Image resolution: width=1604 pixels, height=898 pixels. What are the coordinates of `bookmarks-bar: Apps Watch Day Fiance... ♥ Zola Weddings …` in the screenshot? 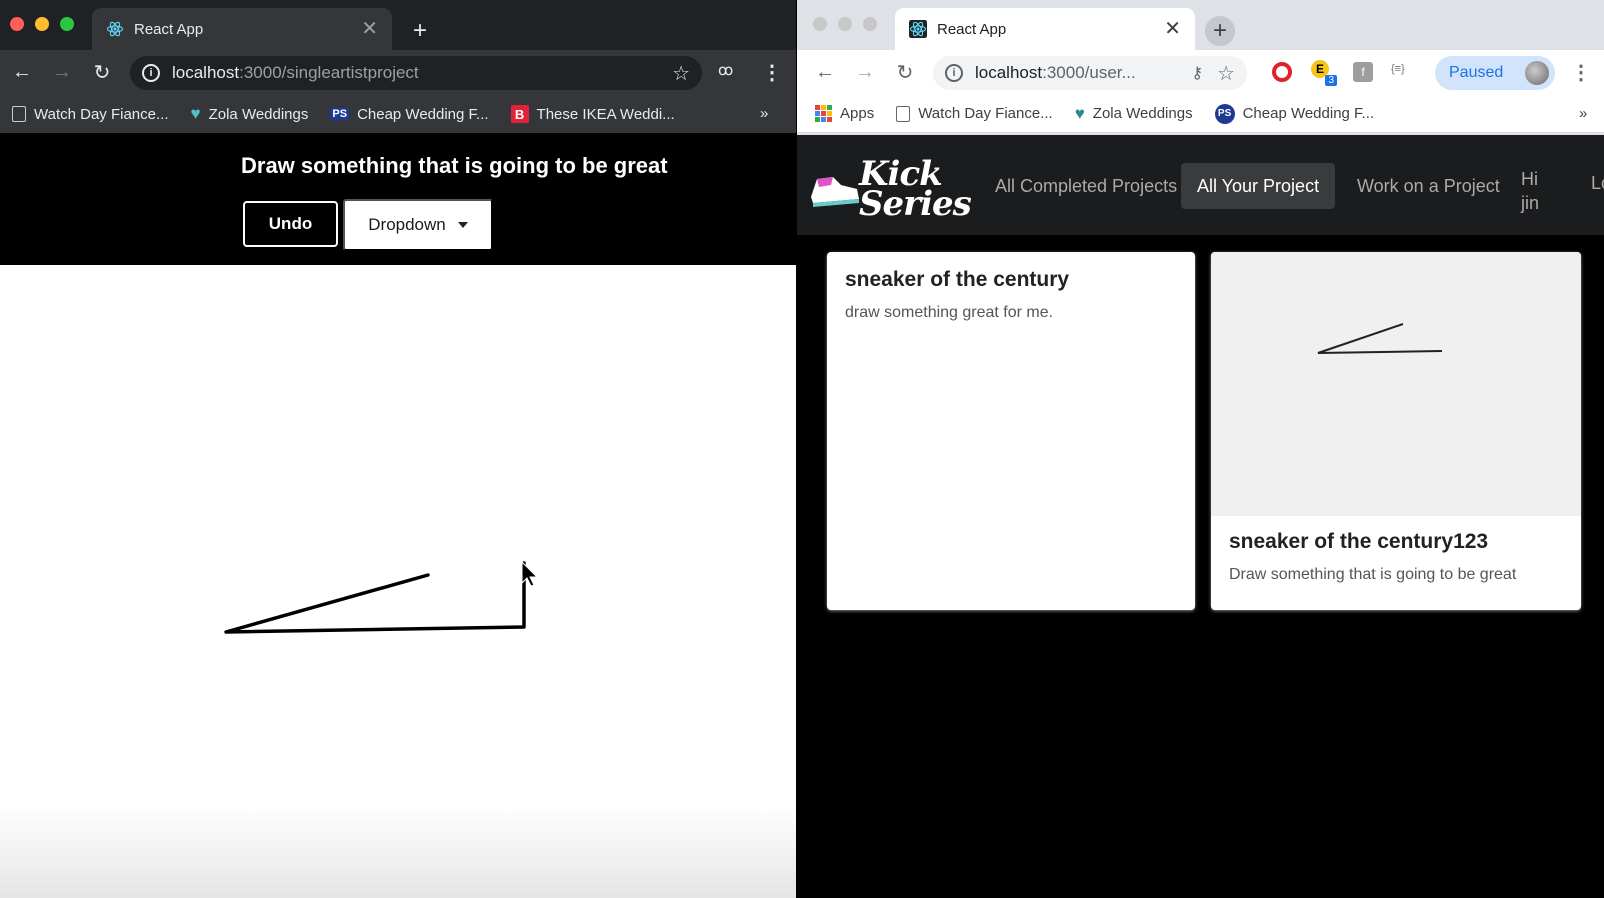 It's located at (1200, 114).